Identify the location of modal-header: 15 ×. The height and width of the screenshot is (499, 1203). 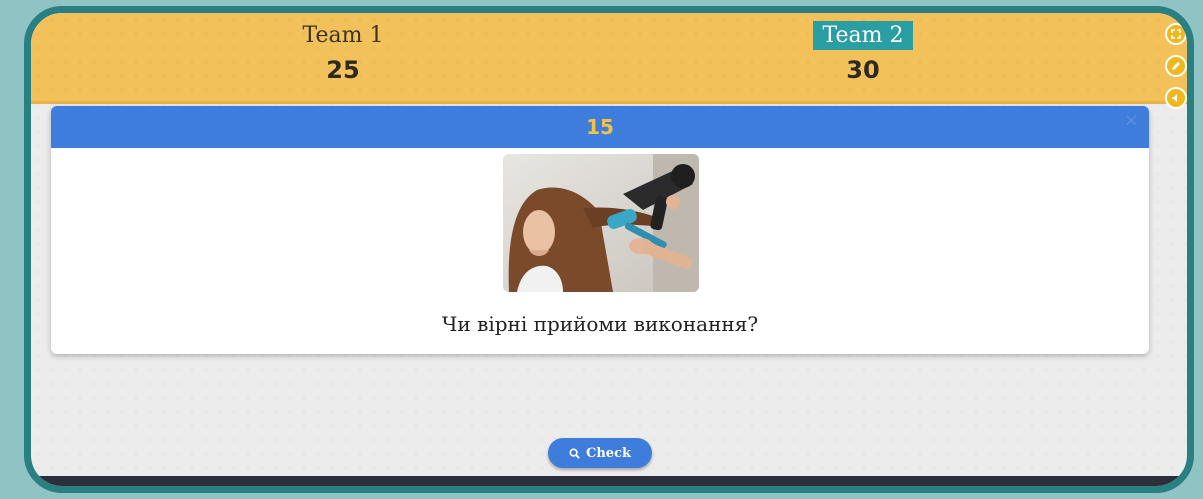
(600, 127).